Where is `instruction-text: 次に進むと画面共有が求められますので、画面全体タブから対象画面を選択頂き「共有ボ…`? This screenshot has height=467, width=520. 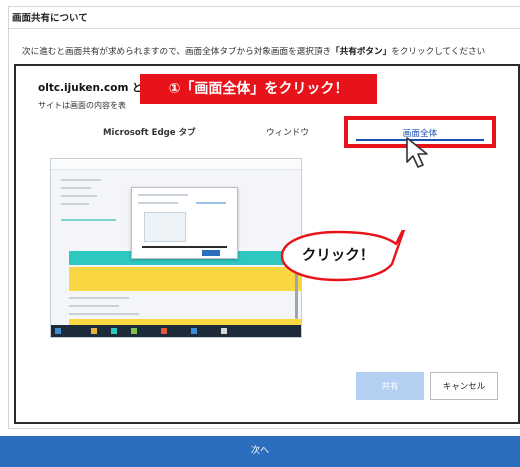 instruction-text: 次に進むと画面共有が求められますので、画面全体タブから対象画面を選択頂き「共有ボ… is located at coordinates (253, 51).